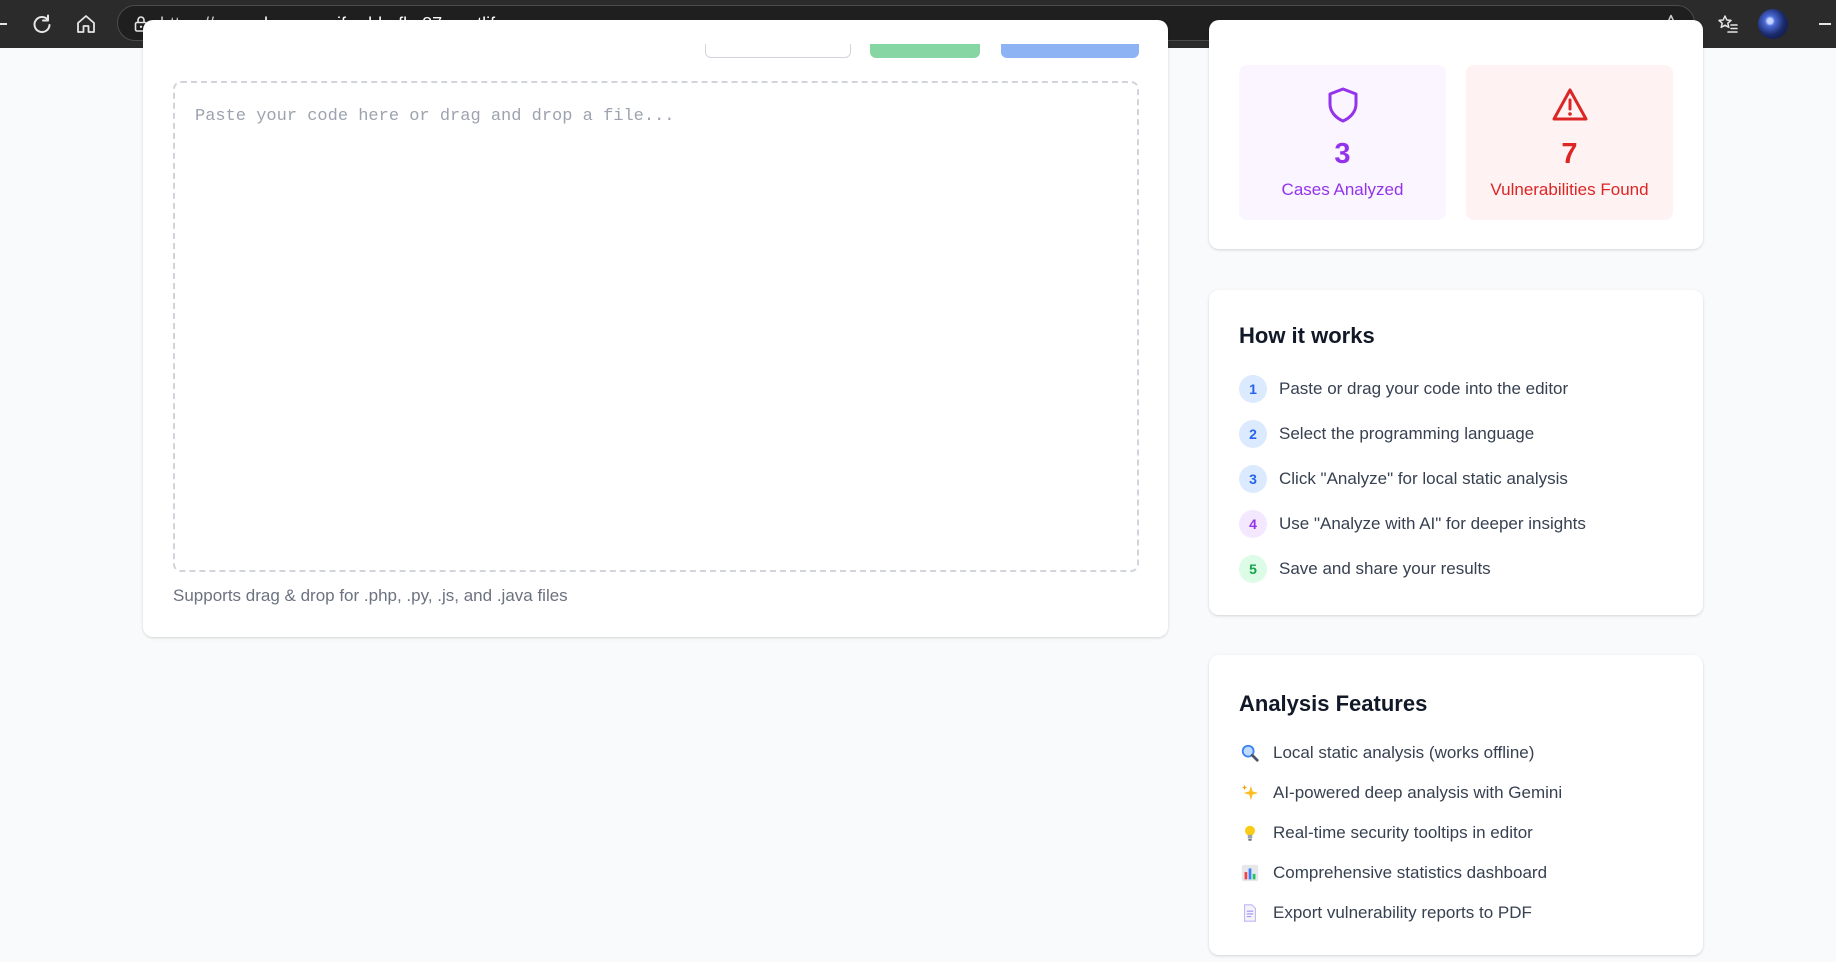 Image resolution: width=1836 pixels, height=962 pixels. I want to click on shield-icon, so click(1342, 105).